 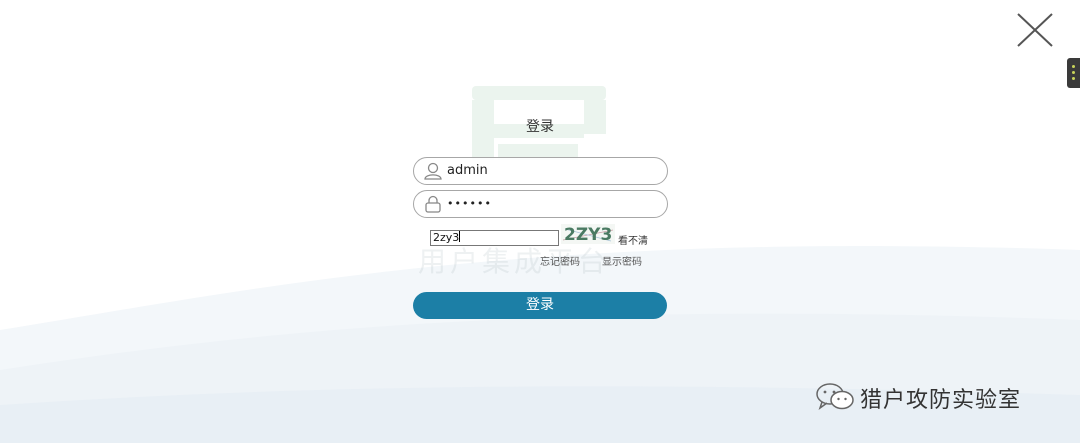 I want to click on lock-icon, so click(x=433, y=204).